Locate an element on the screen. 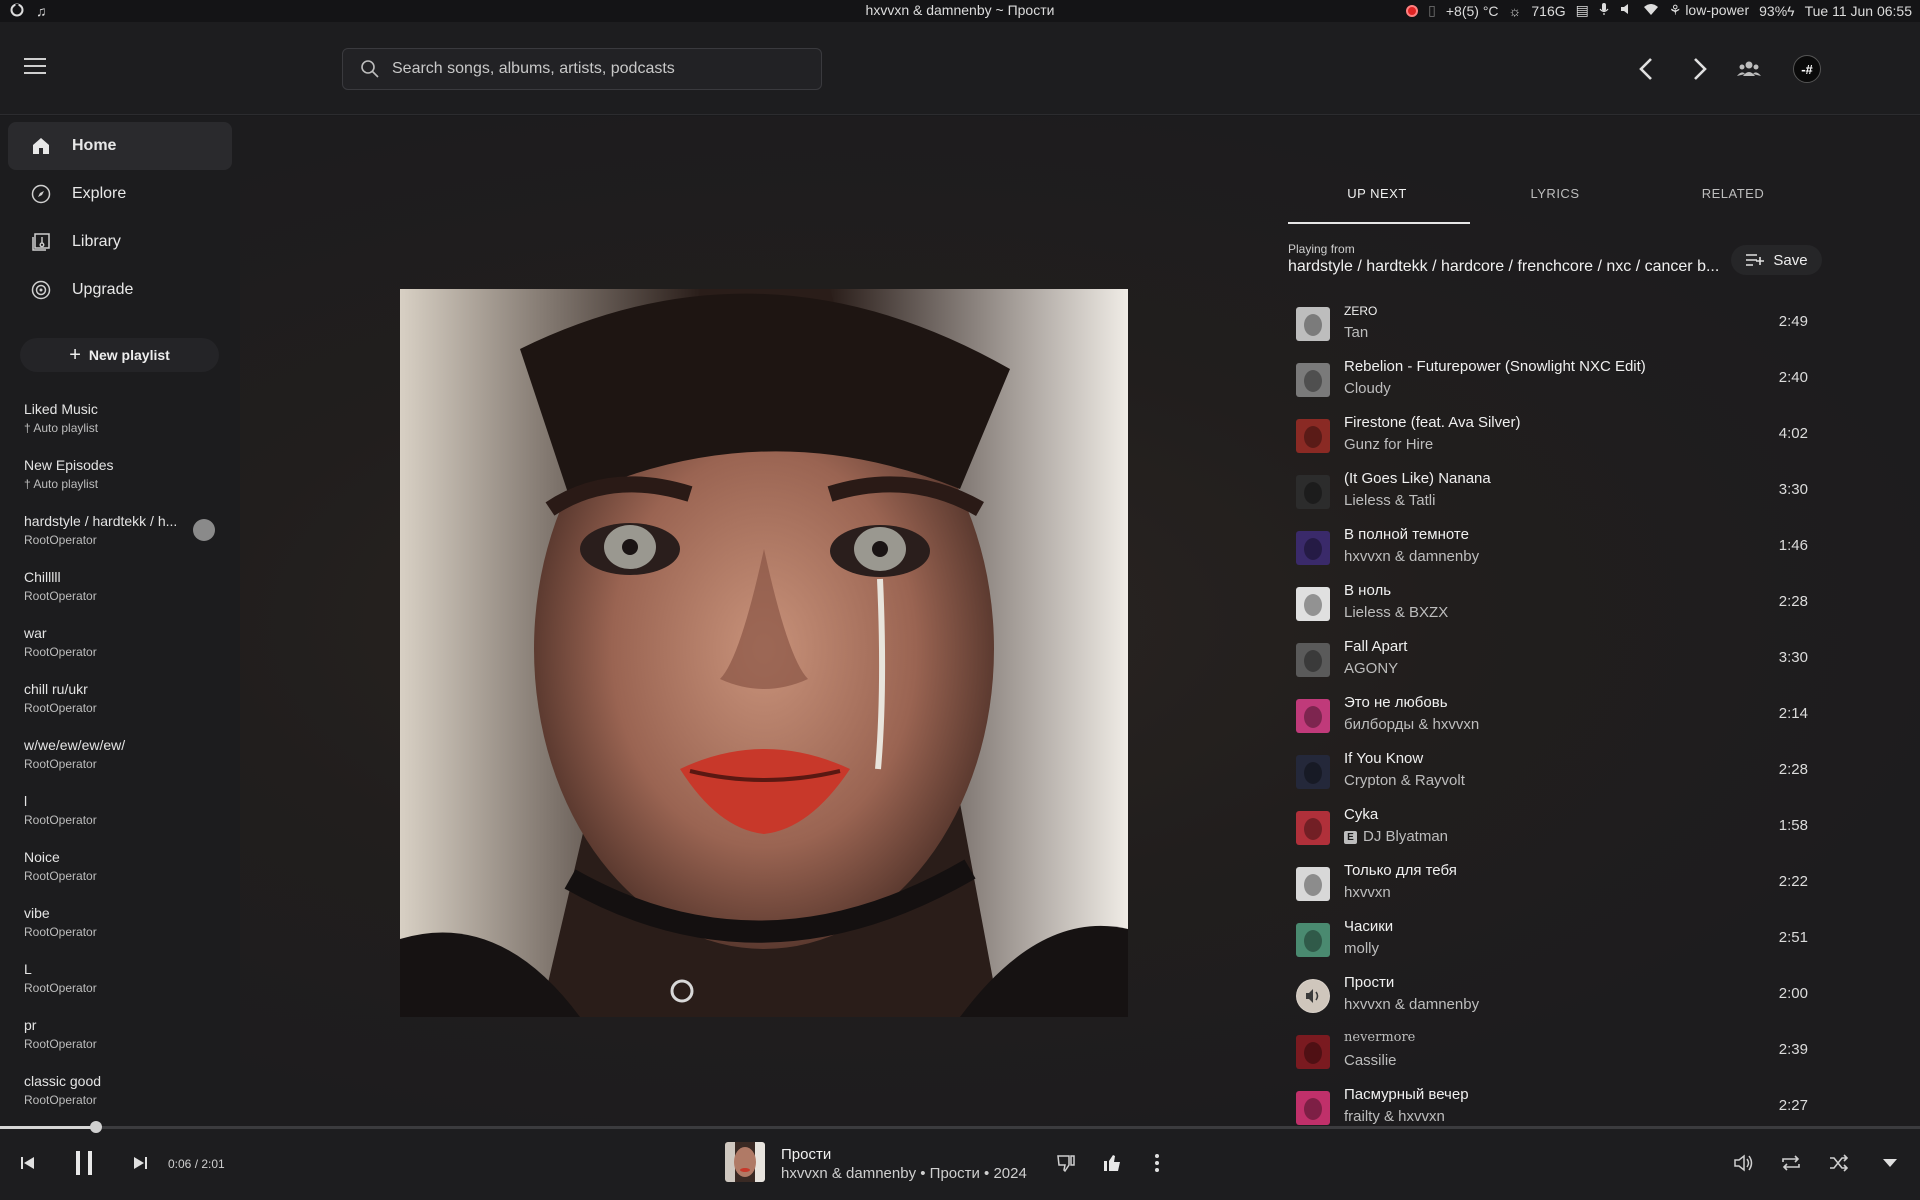 This screenshot has width=1920, height=1200. track-duration: 2:22 is located at coordinates (1793, 881).